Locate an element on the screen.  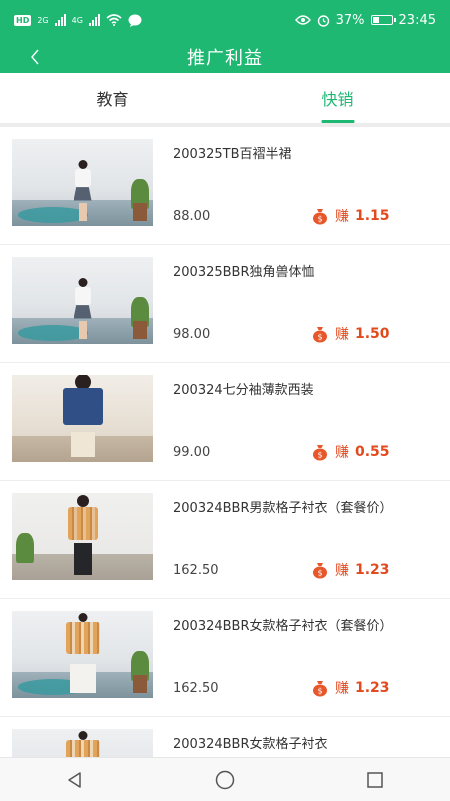
product-name: 200324BBR女款格子衬衣 is located at coordinates (250, 744).